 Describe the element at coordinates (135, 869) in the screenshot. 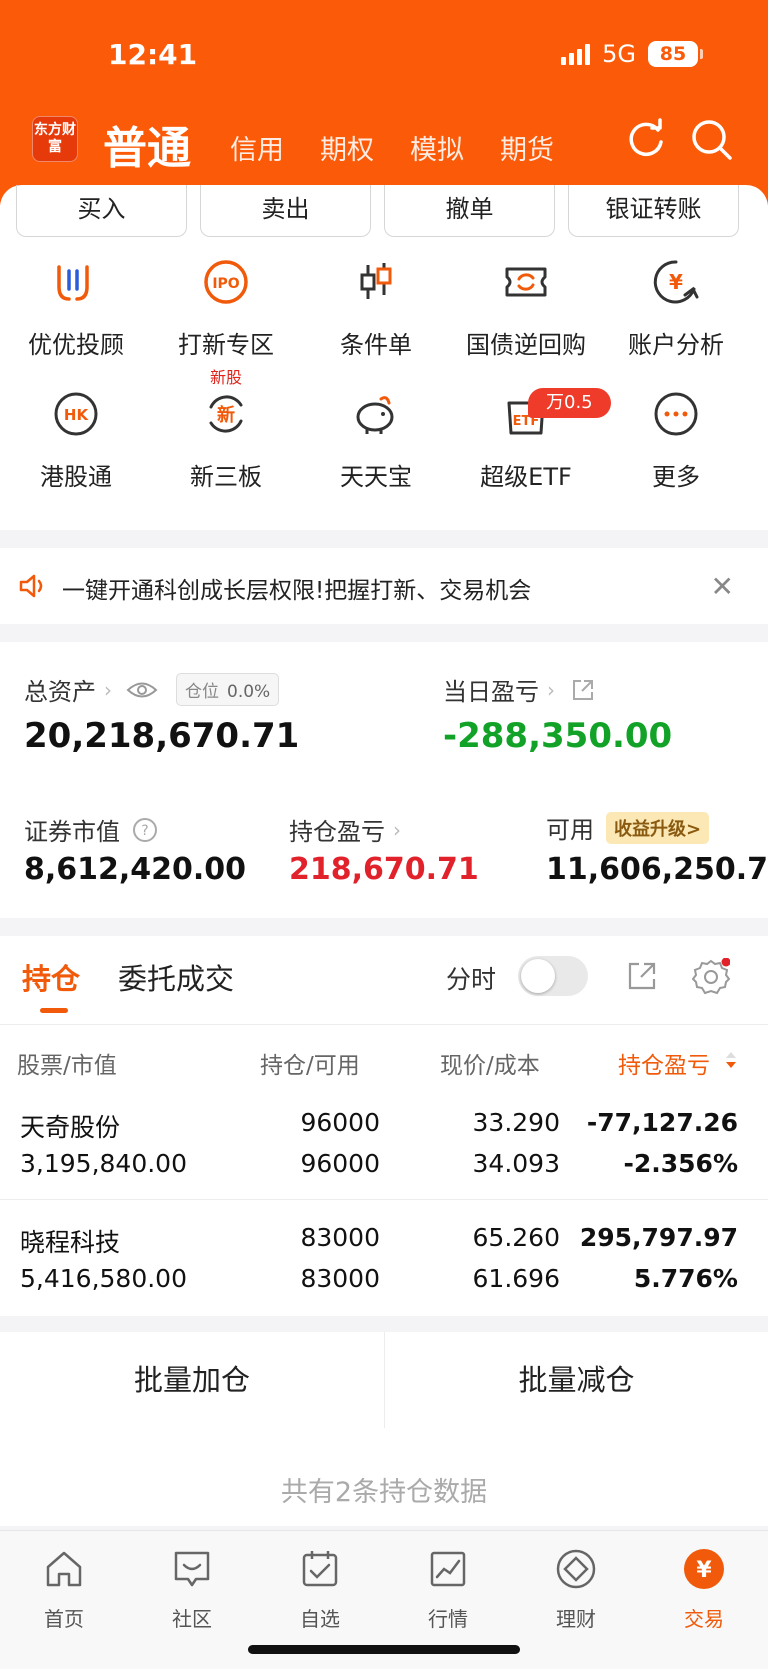

I see `market-value: 8,612,420.00` at that location.